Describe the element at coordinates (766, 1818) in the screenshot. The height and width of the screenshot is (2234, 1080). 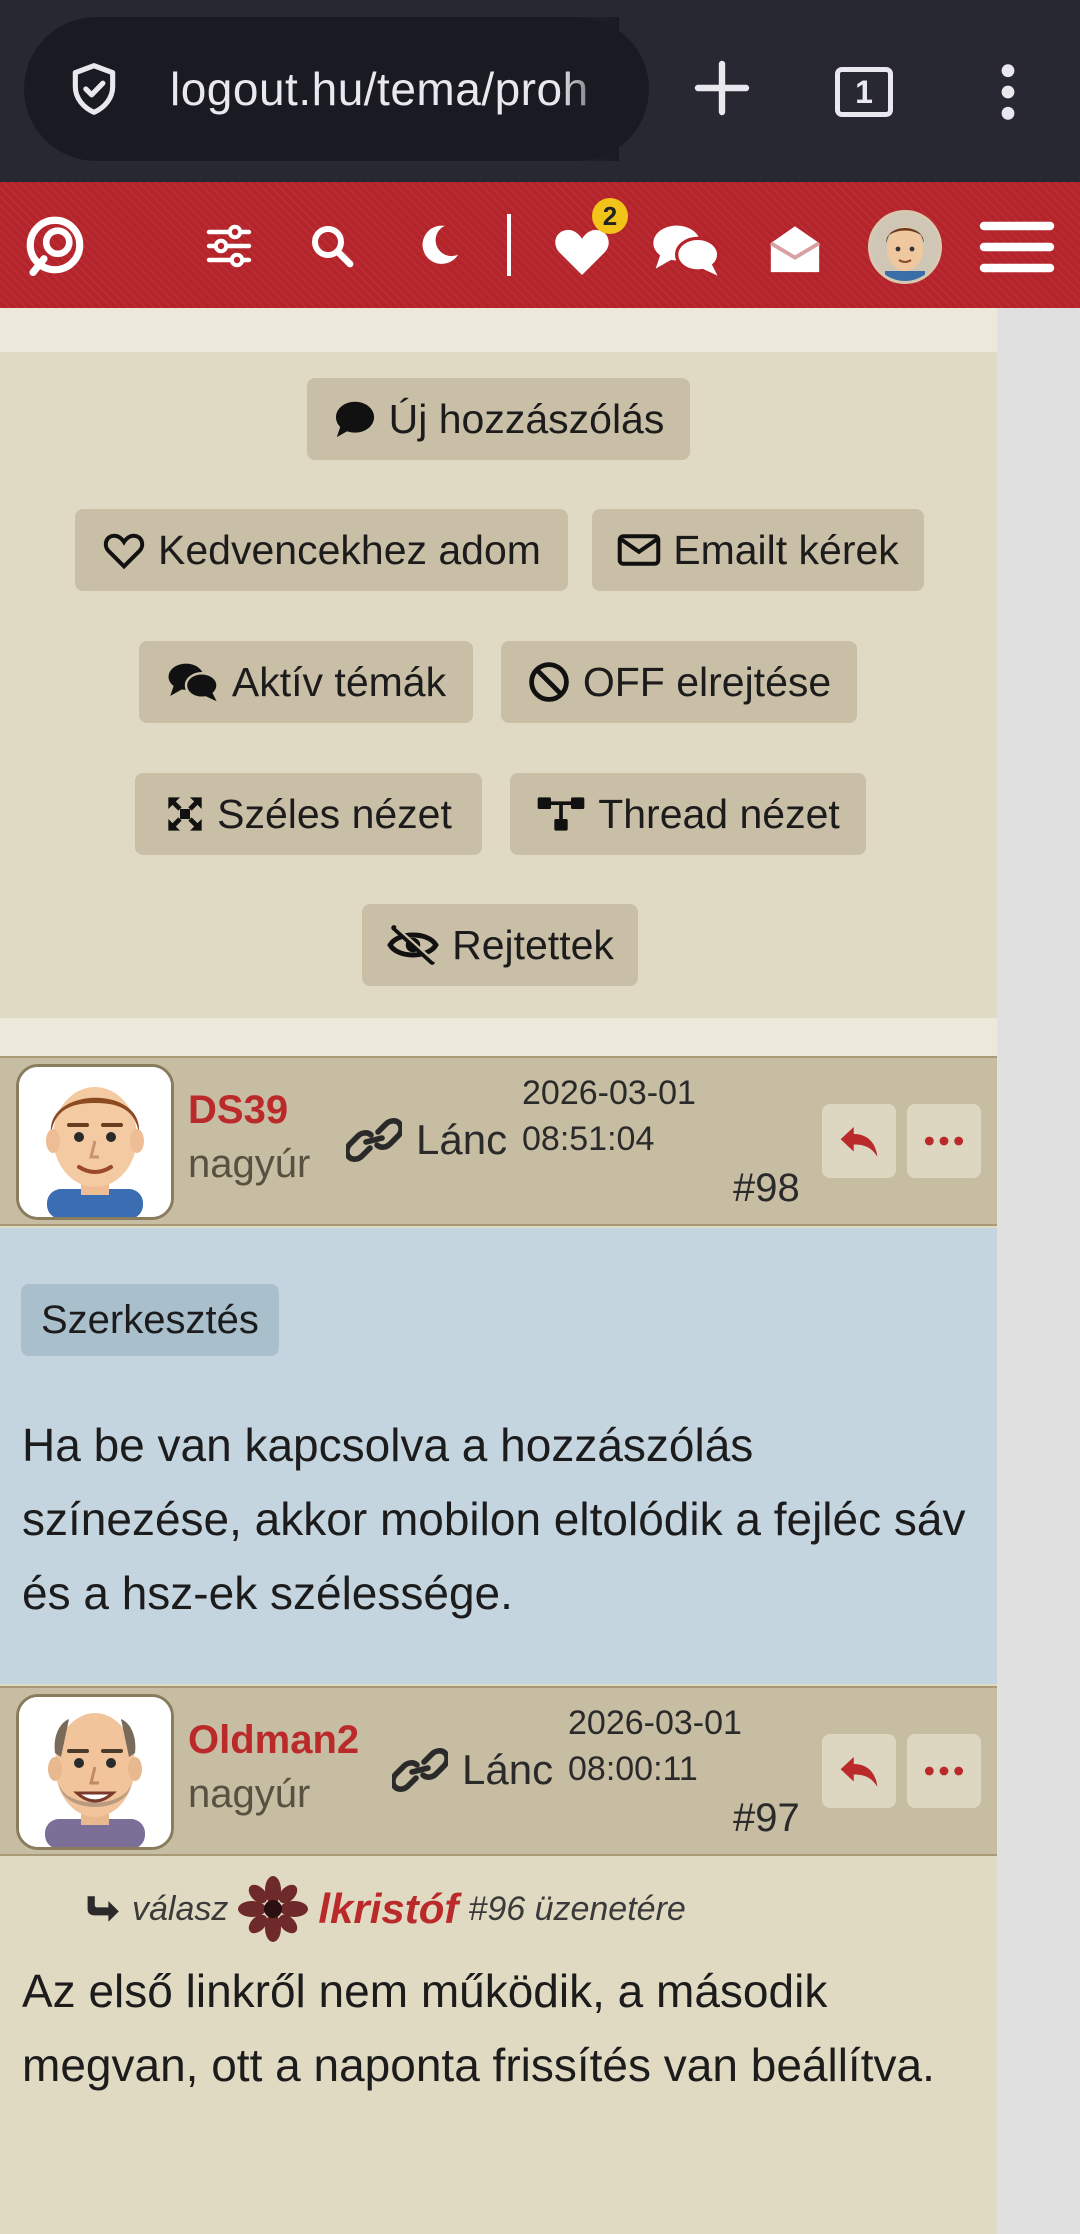
I see `post-number: #97` at that location.